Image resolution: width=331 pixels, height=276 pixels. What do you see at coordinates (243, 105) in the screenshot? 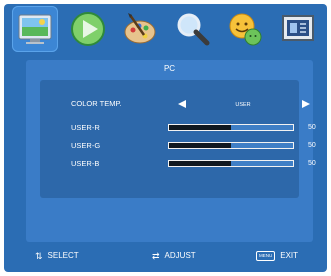
I see `color-temp-value: USER` at bounding box center [243, 105].